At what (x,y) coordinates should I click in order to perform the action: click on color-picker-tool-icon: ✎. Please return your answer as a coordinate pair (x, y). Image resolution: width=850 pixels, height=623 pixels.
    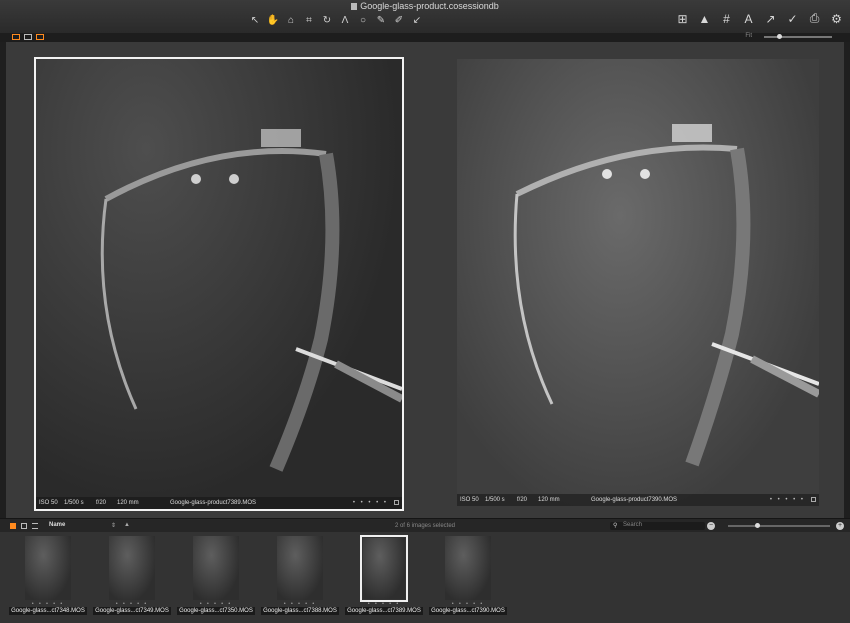
    Looking at the image, I should click on (381, 20).